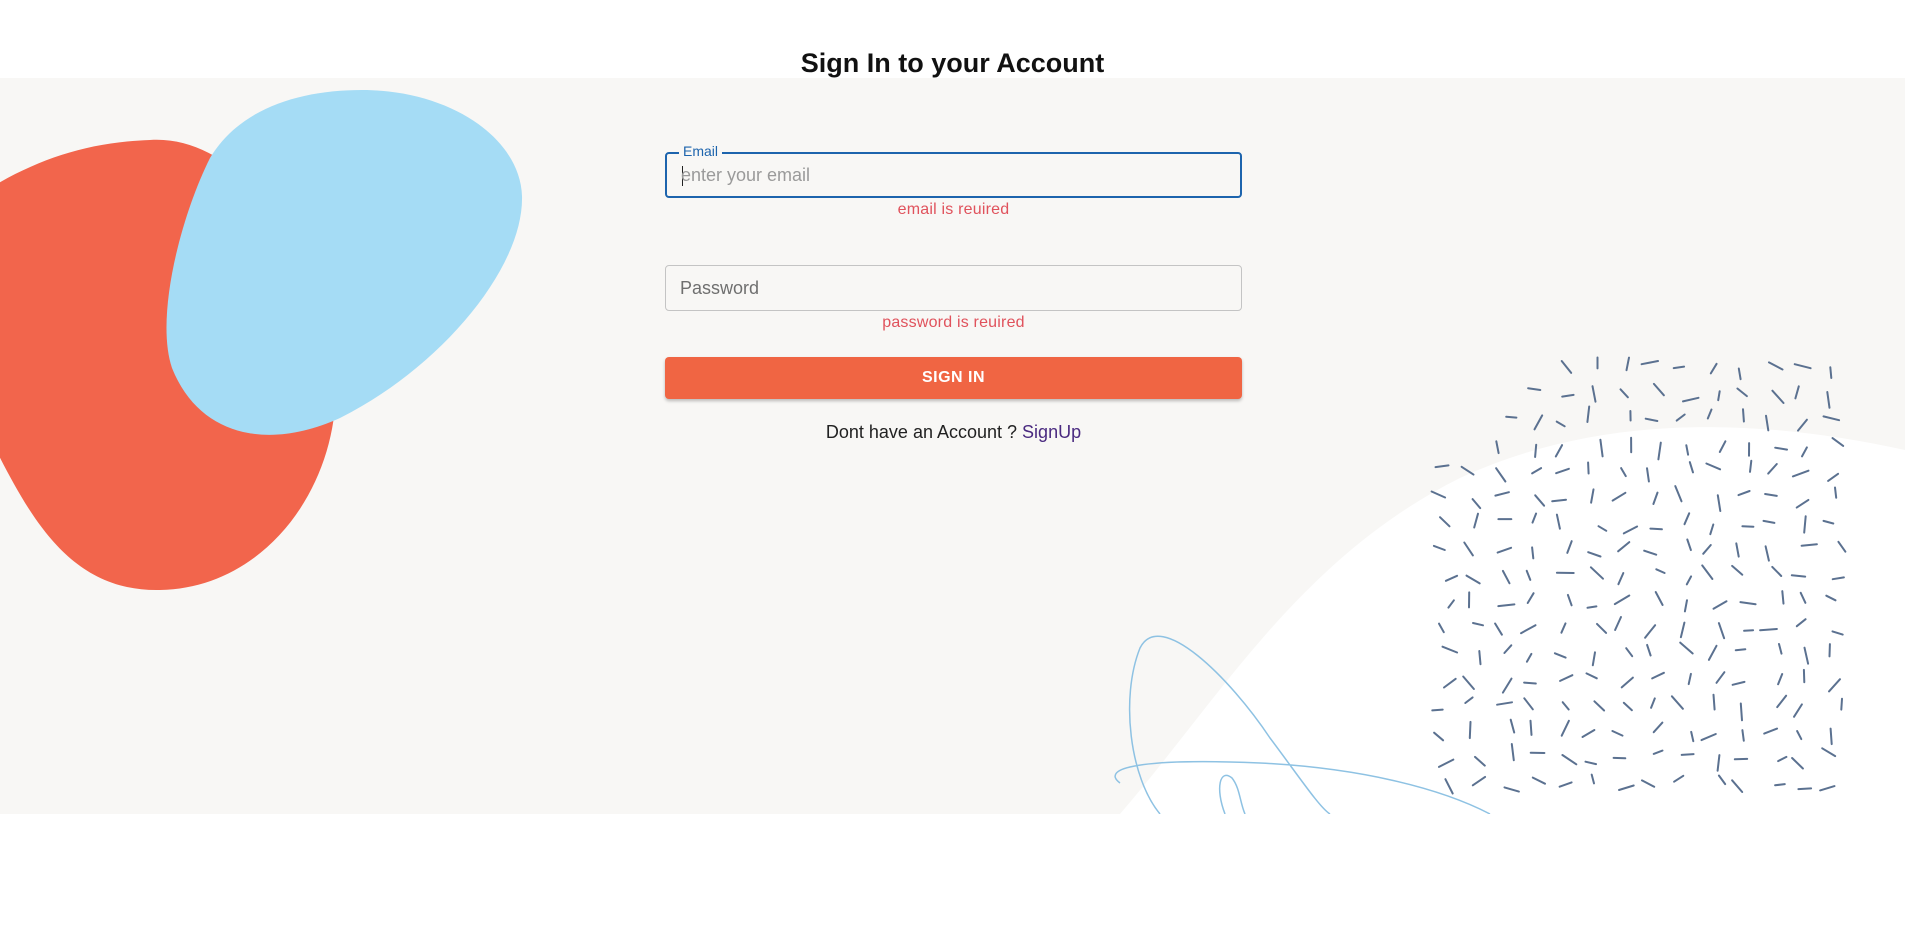  Describe the element at coordinates (921, 432) in the screenshot. I see `signup-prompt-text: Dont have an Account ?` at that location.